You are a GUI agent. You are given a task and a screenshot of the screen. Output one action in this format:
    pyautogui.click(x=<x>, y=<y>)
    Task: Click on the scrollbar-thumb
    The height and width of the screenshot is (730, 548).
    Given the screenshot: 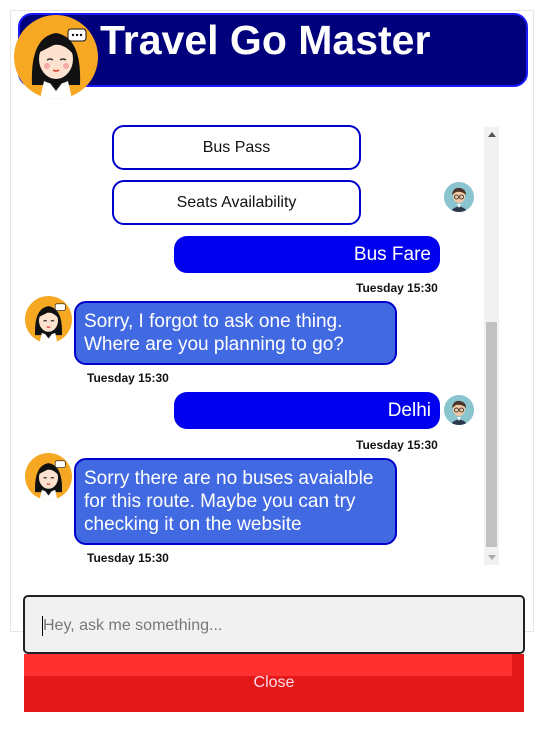 What is the action you would take?
    pyautogui.click(x=491, y=434)
    